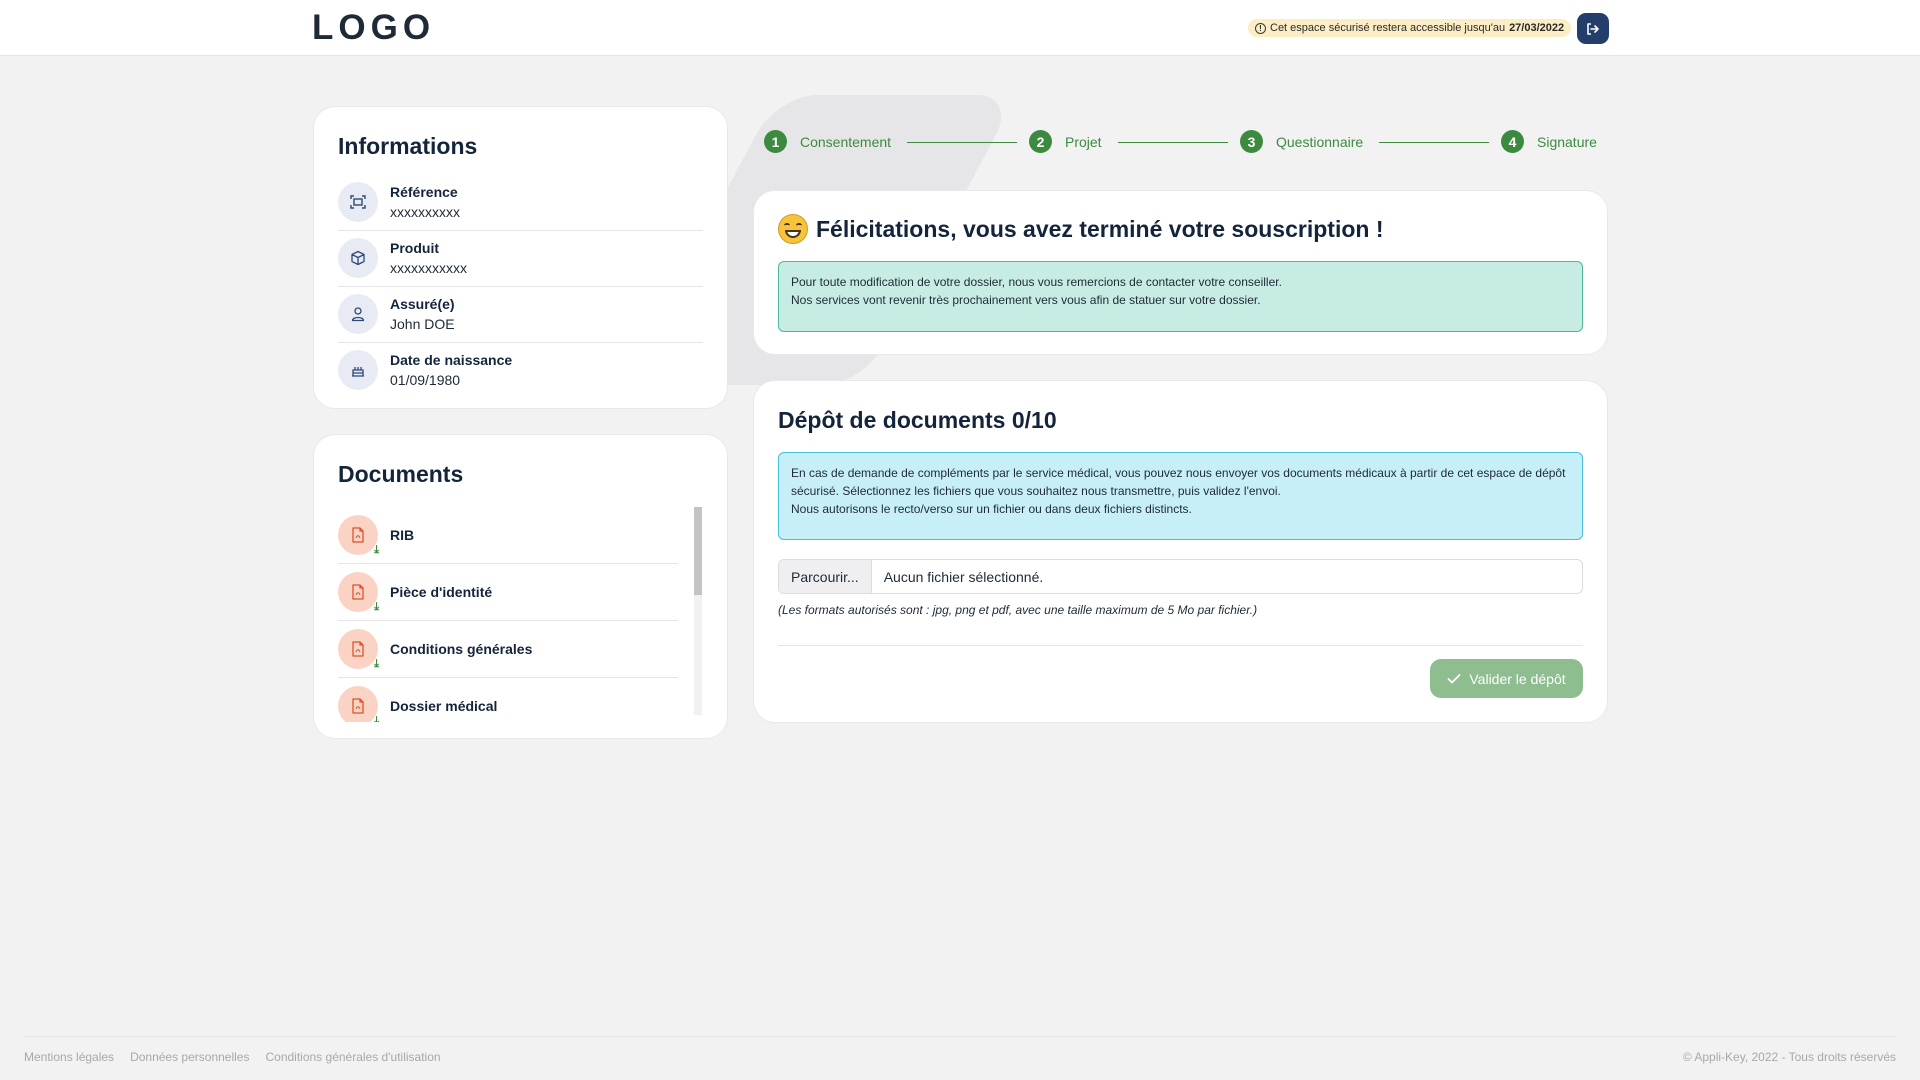  Describe the element at coordinates (1537, 28) in the screenshot. I see `notice-date: 27/03/2022` at that location.